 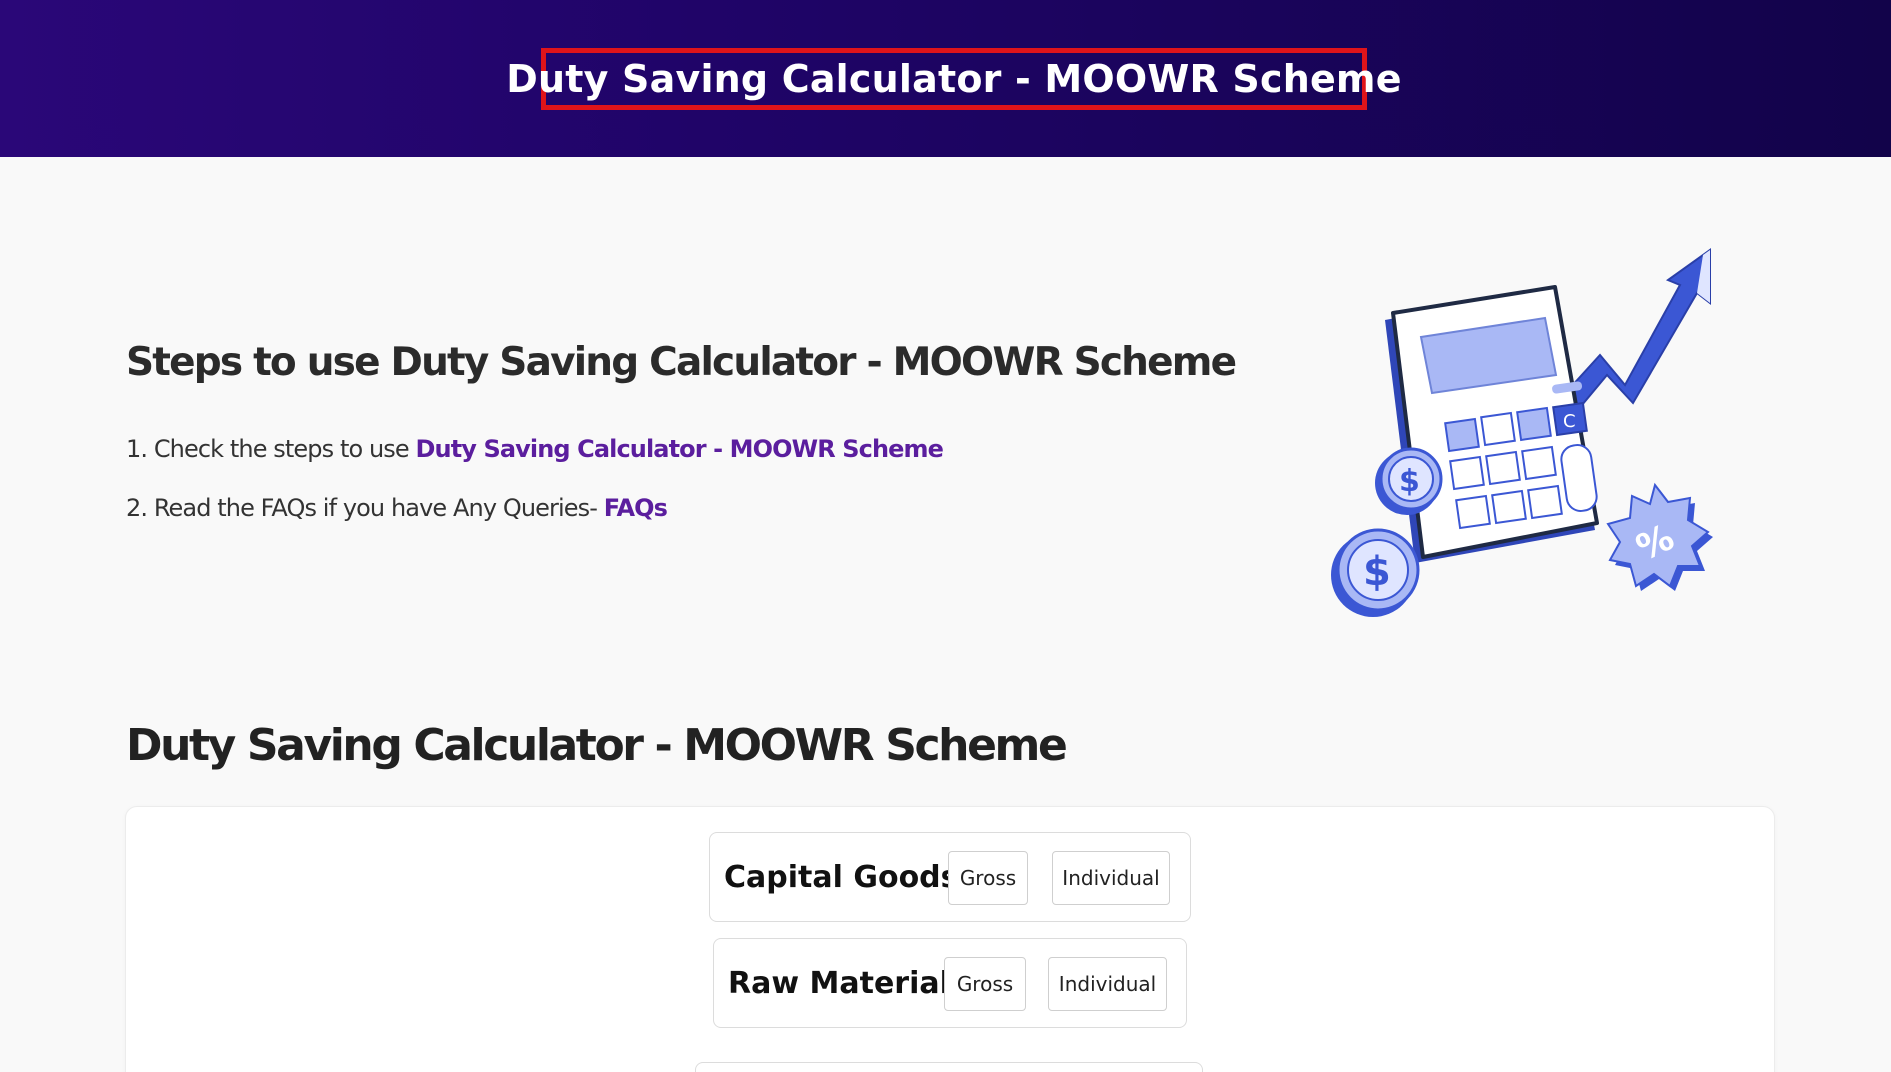 I want to click on raw-material-row: Raw Material Gross Individual, so click(x=950, y=983).